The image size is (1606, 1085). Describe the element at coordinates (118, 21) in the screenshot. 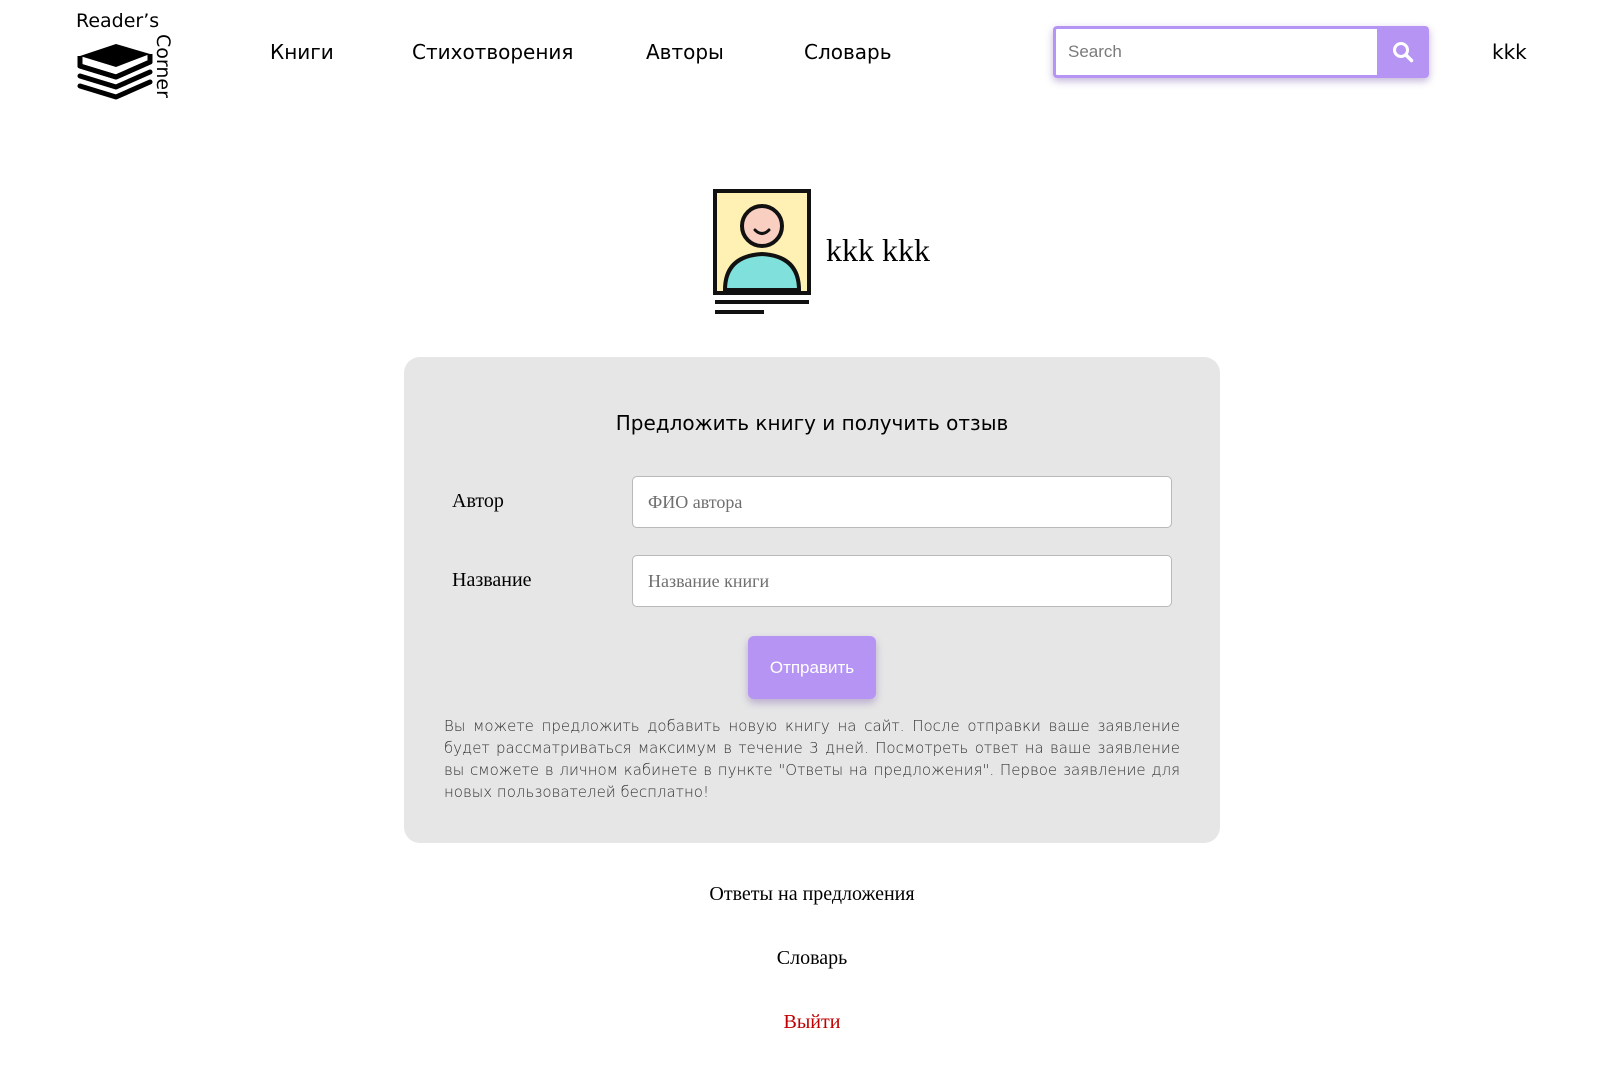

I see `logo-text-readers: Reader’s` at that location.